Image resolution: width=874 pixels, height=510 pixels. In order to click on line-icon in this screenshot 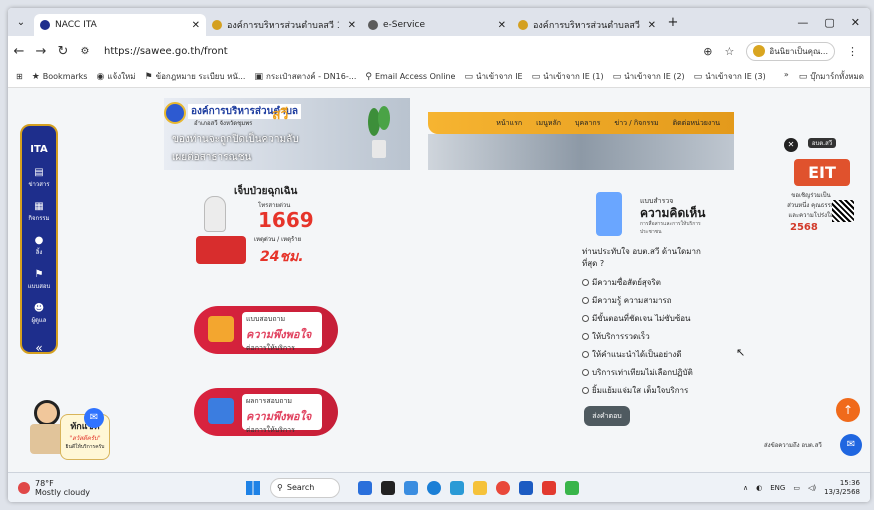, I will do `click(572, 487)`.